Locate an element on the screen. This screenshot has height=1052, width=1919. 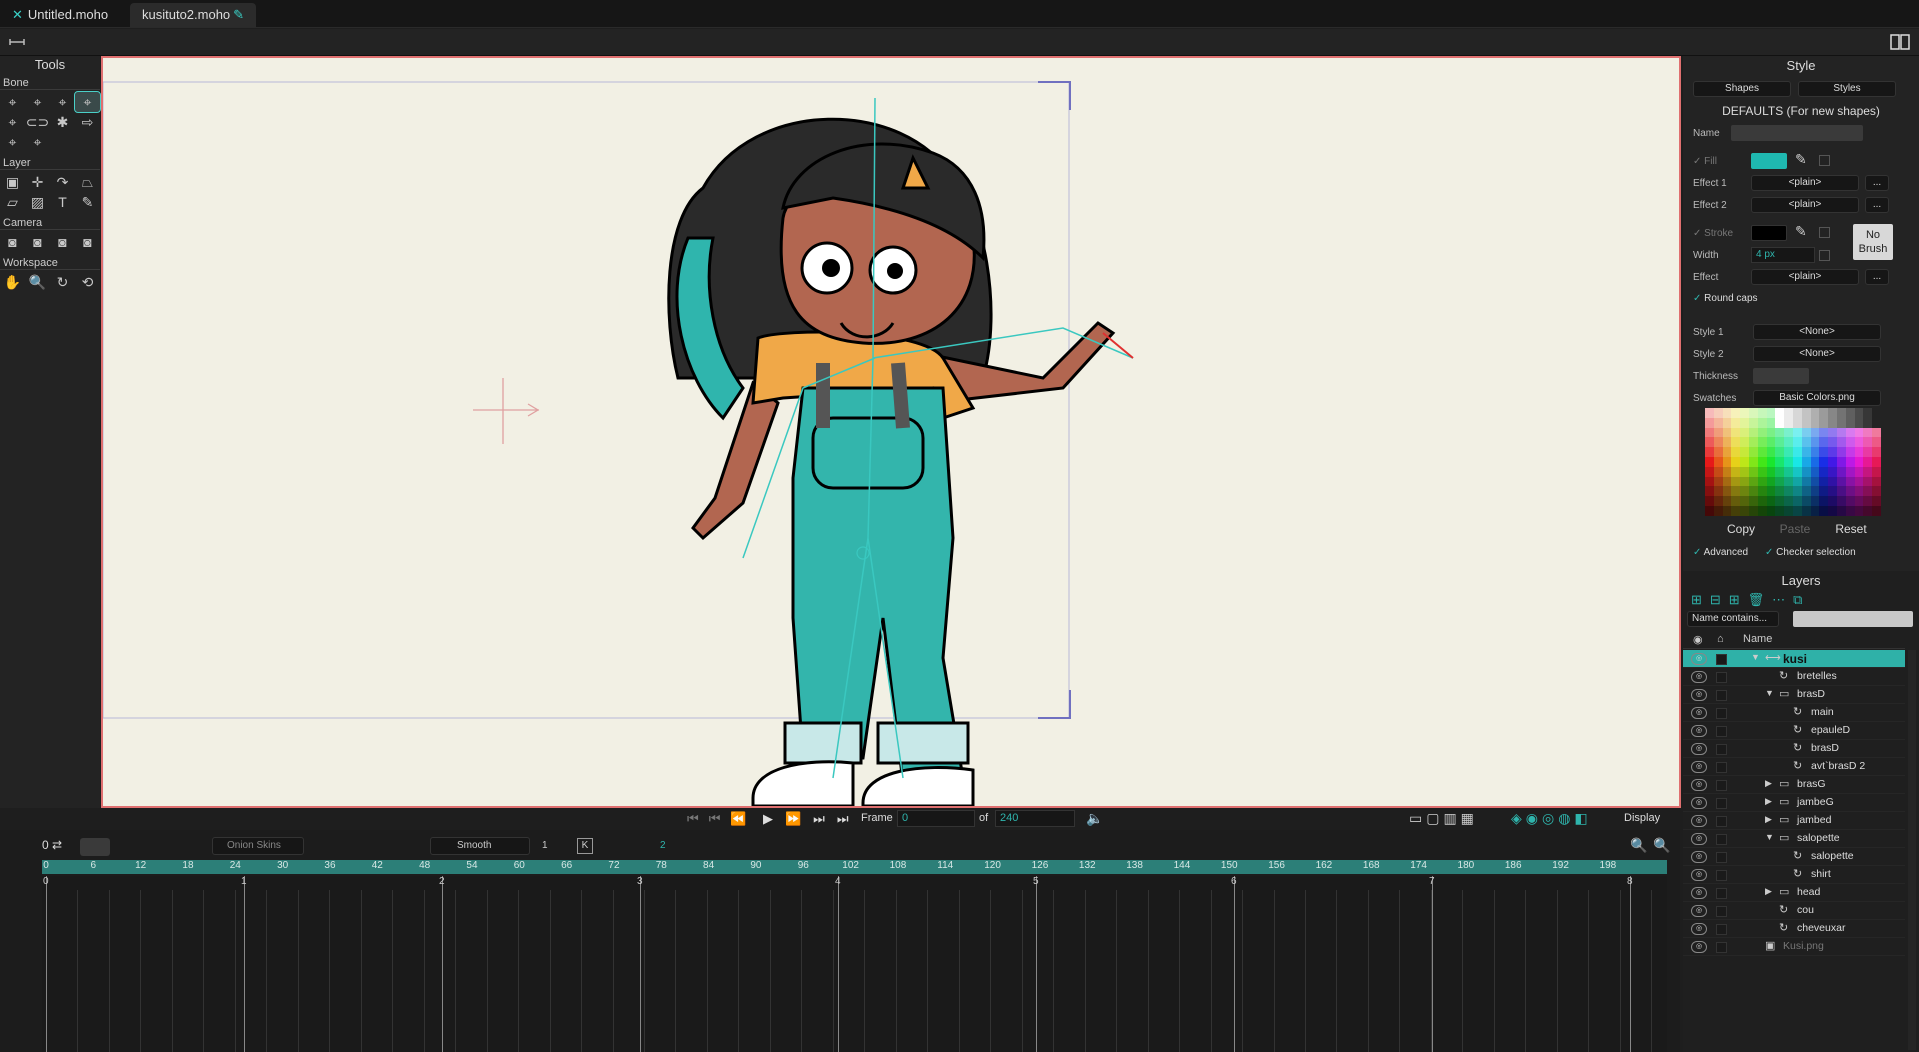
scale-layer-tool-icon: ⏢ is located at coordinates (87, 182).